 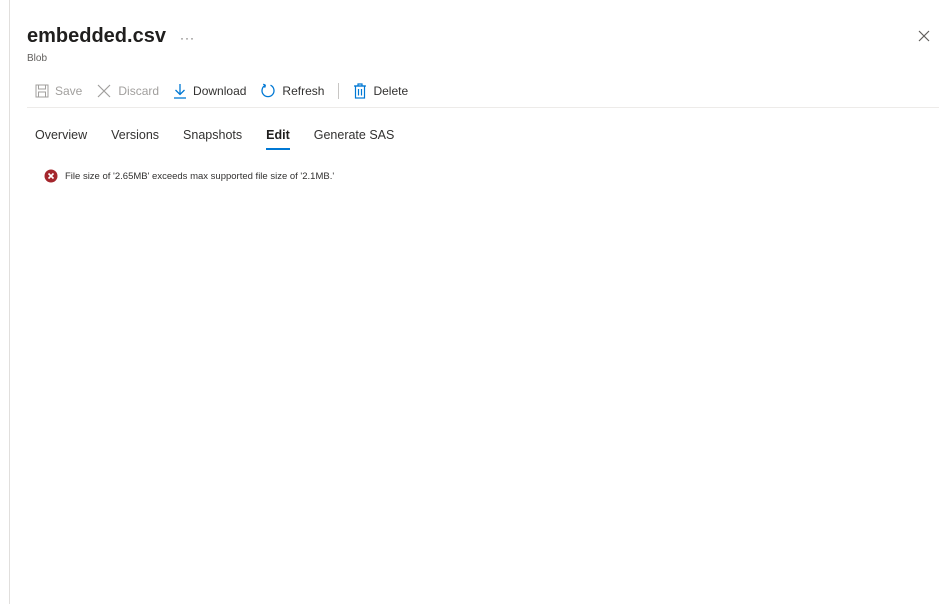 I want to click on discard-icon, so click(x=104, y=91).